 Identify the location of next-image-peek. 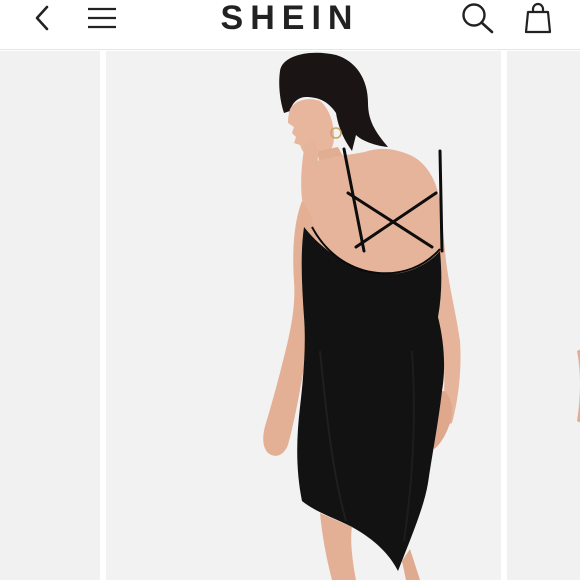
(578, 386).